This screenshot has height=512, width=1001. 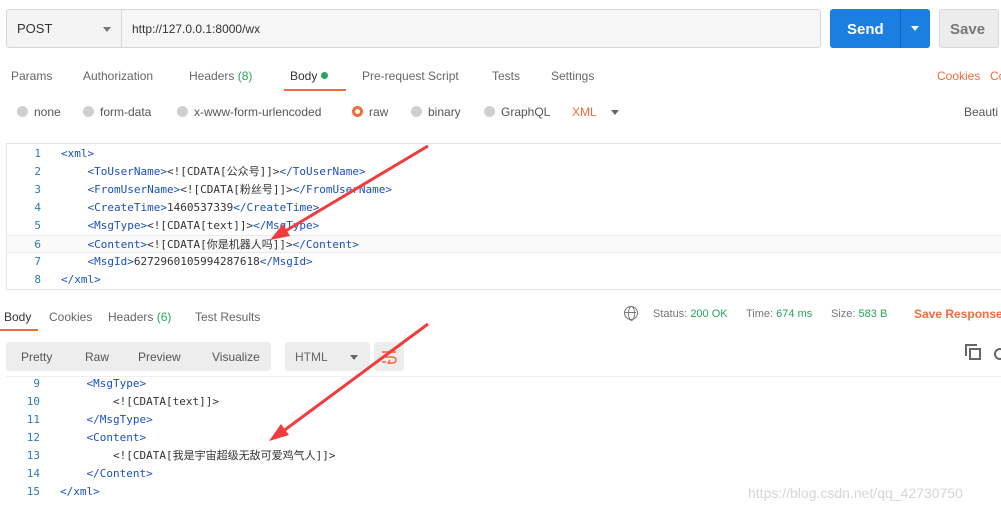 I want to click on resp-tab-headers: Headers (6), so click(x=139, y=317).